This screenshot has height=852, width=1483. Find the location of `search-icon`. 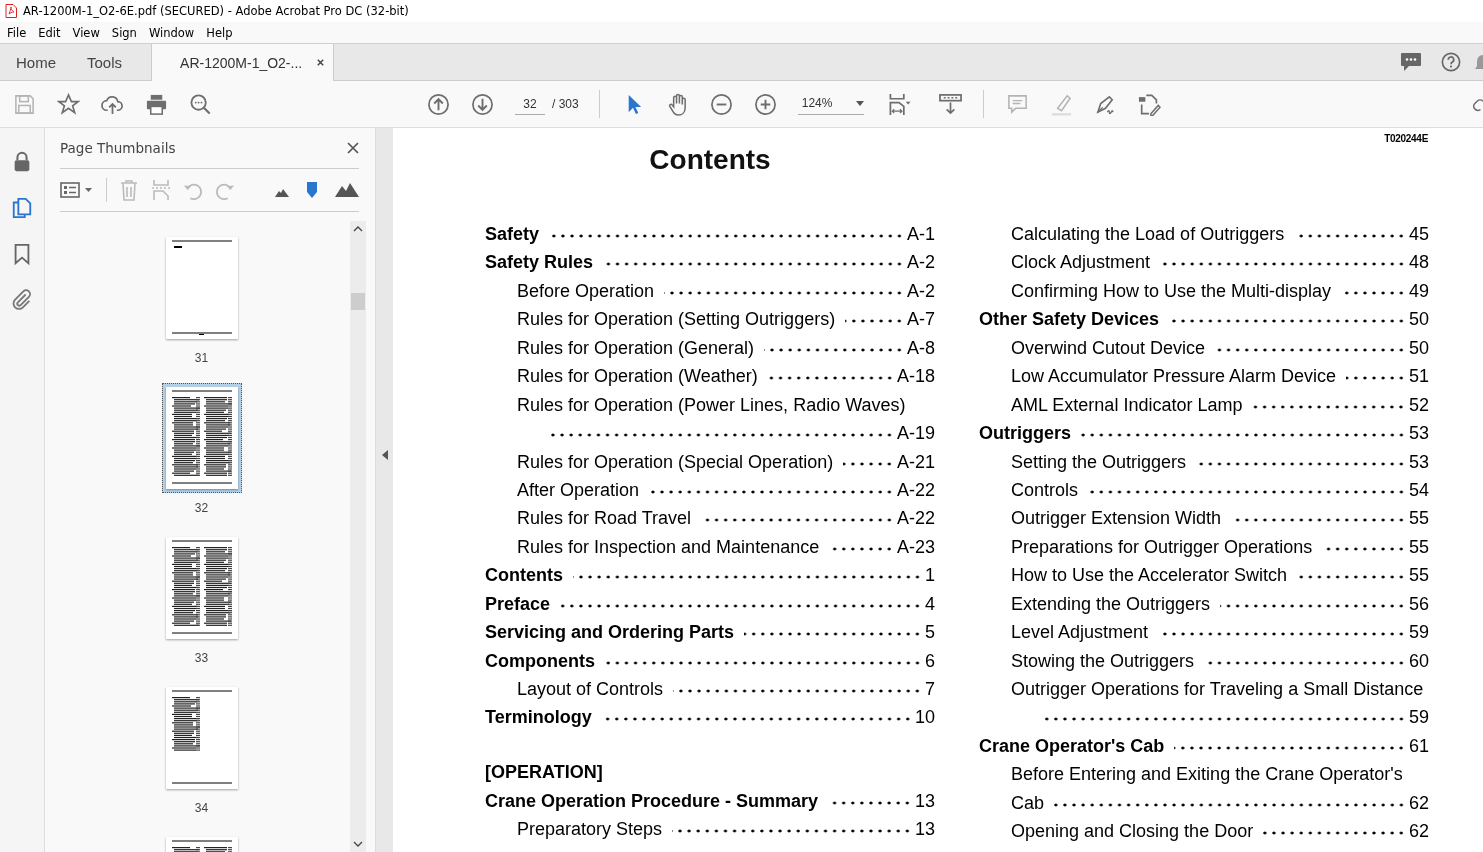

search-icon is located at coordinates (200, 104).